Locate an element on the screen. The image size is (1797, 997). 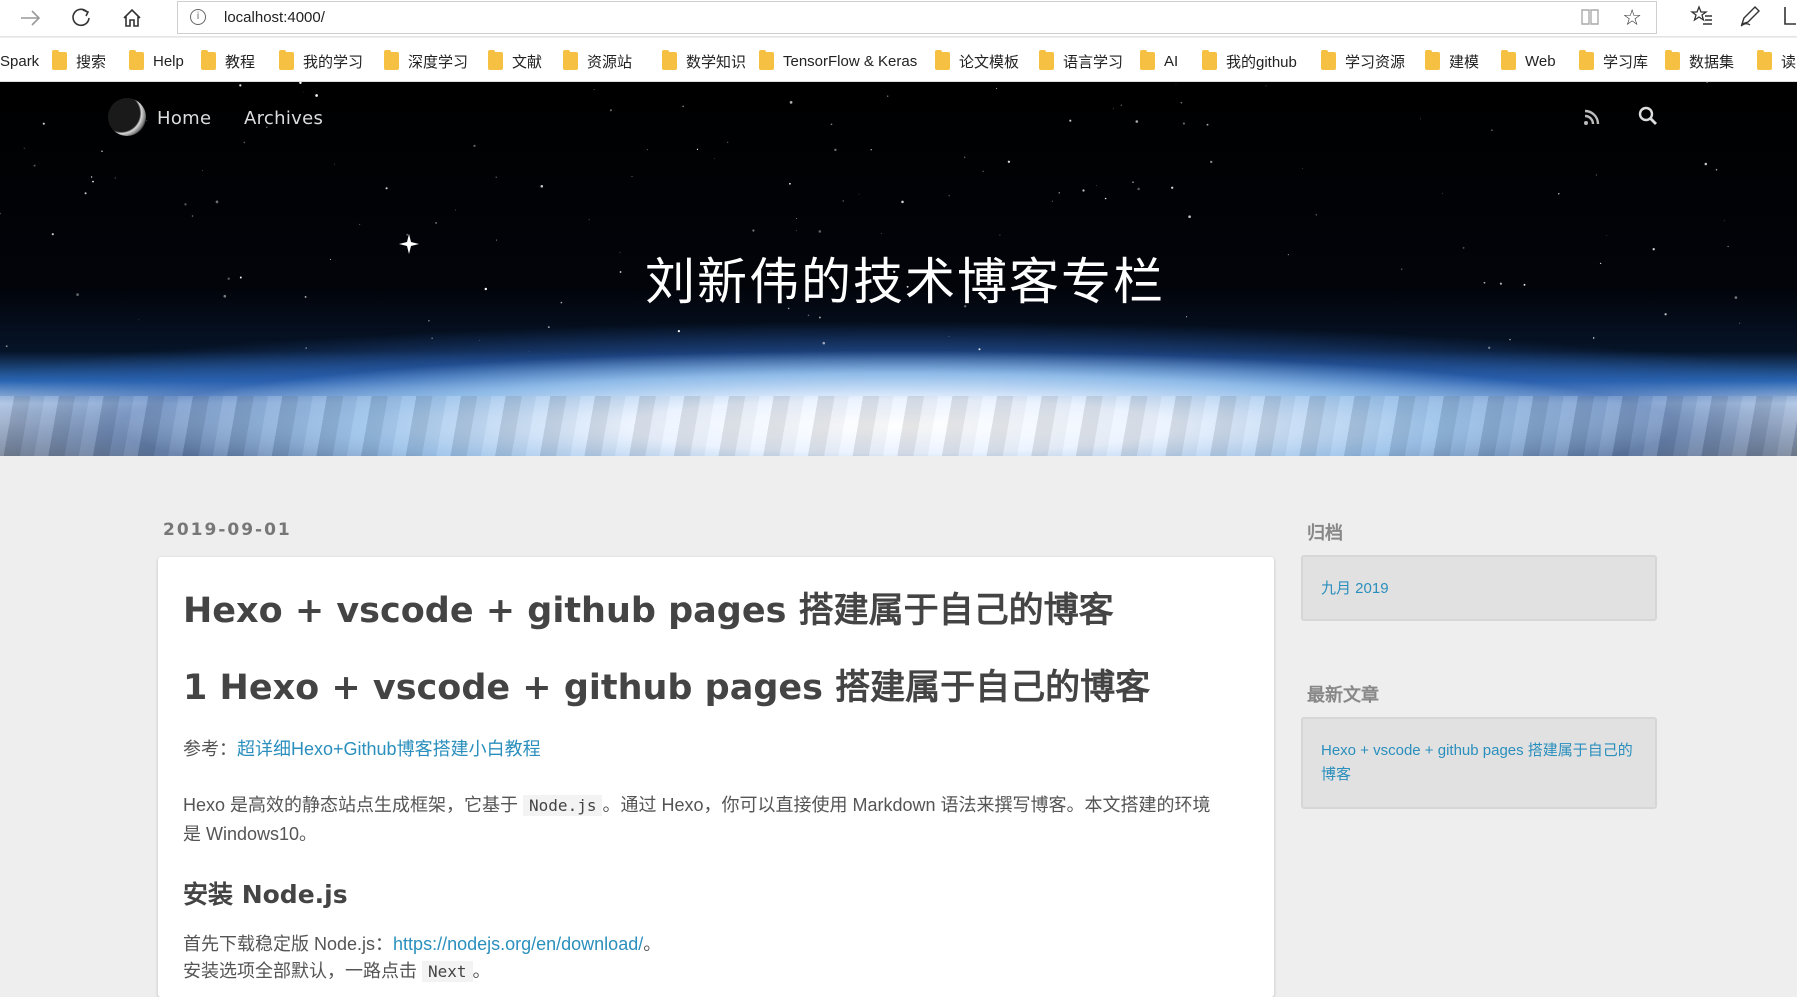
post-title: Hexo + vscode + github pages 搭建属于自己的博客 is located at coordinates (648, 607).